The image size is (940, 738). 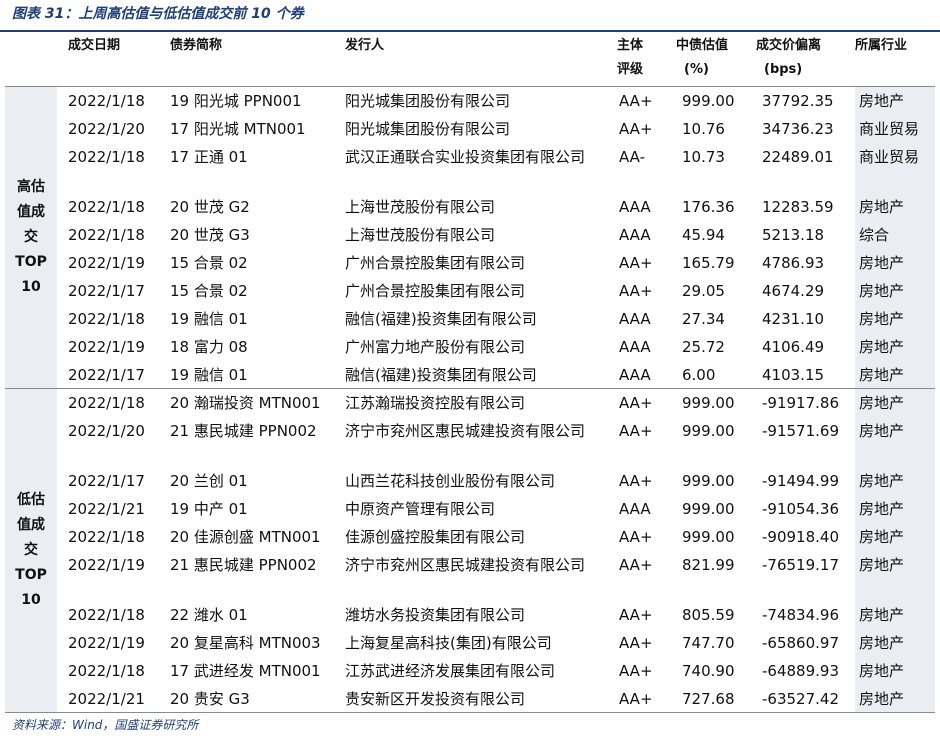 I want to click on cell-bond: 19 阳光城 PPN001, so click(x=236, y=101).